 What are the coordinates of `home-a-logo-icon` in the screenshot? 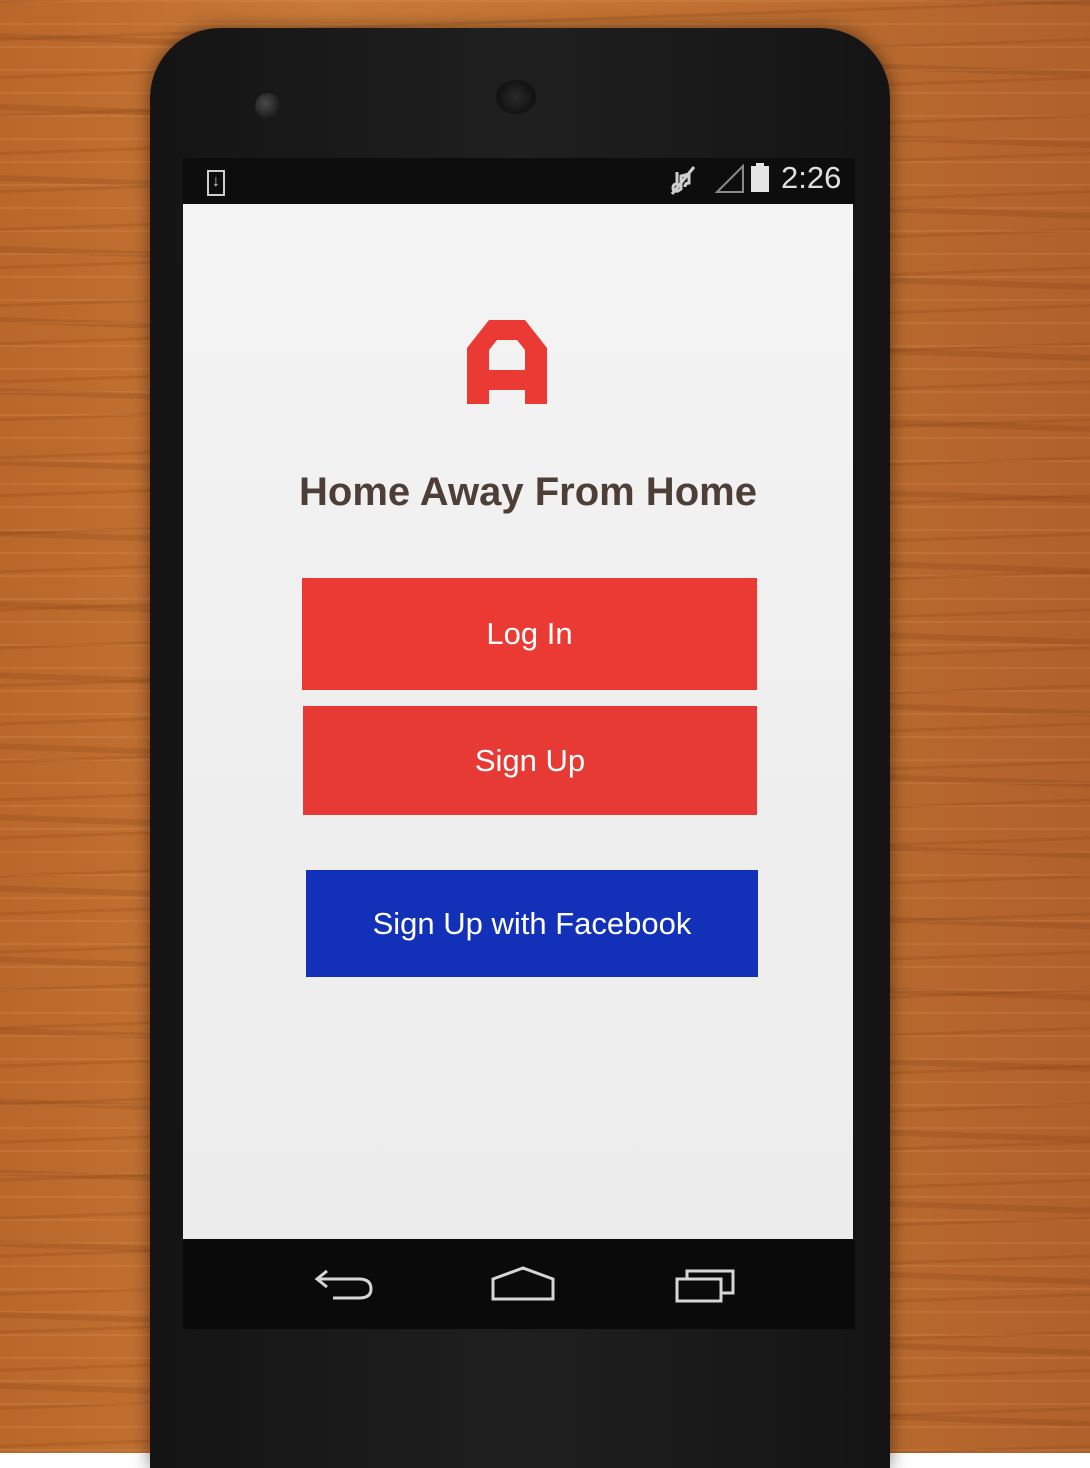 It's located at (507, 362).